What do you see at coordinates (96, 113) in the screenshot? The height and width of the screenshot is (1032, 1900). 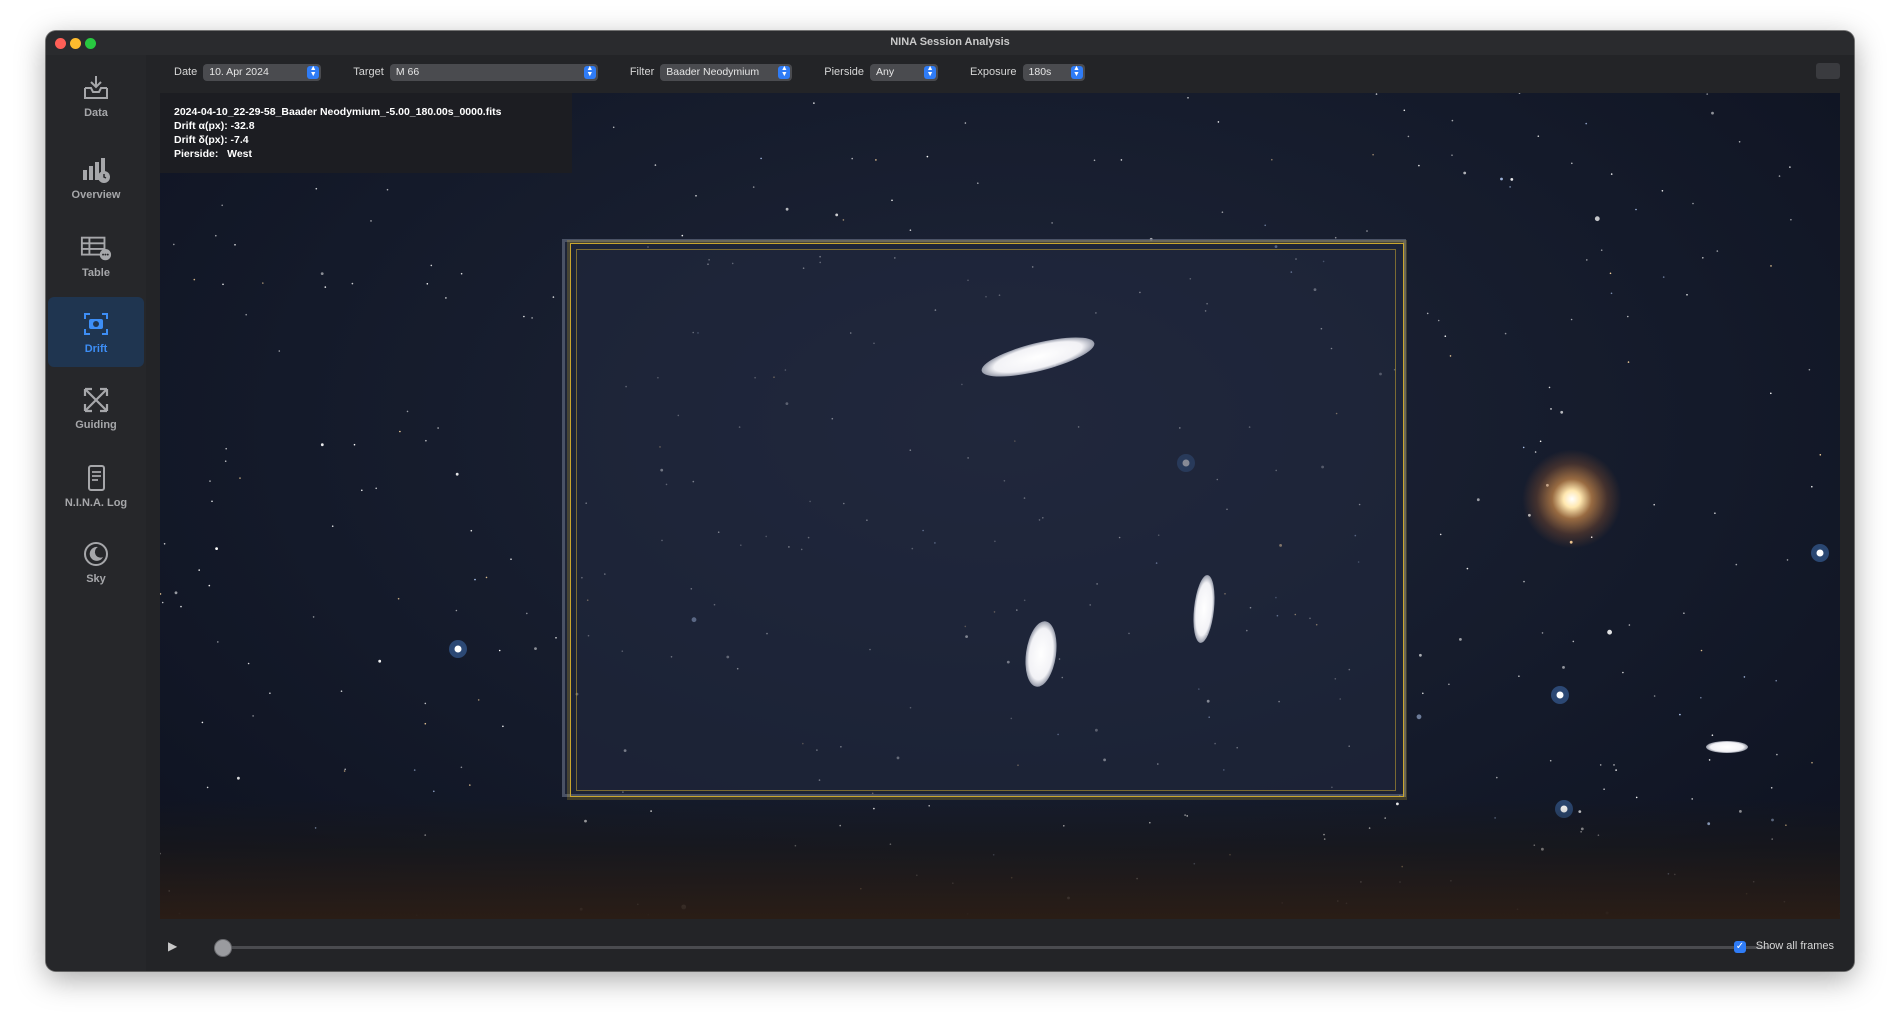 I see `sidebar-item-label: Data` at bounding box center [96, 113].